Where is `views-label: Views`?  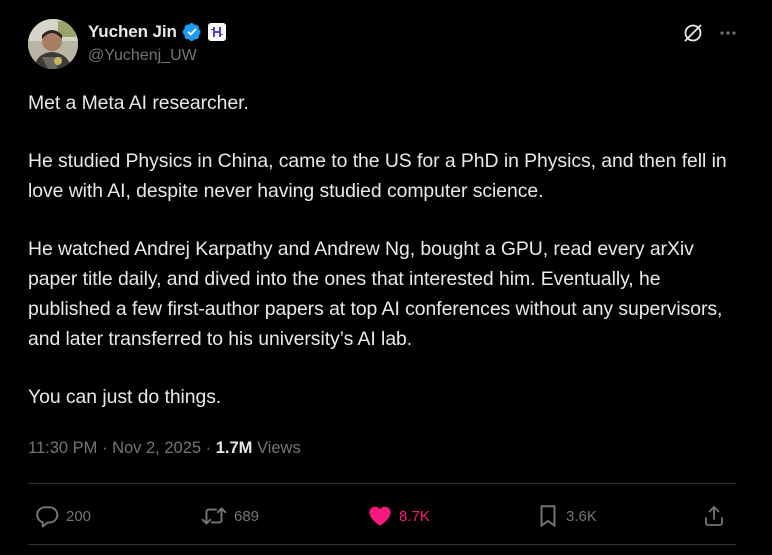 views-label: Views is located at coordinates (276, 448).